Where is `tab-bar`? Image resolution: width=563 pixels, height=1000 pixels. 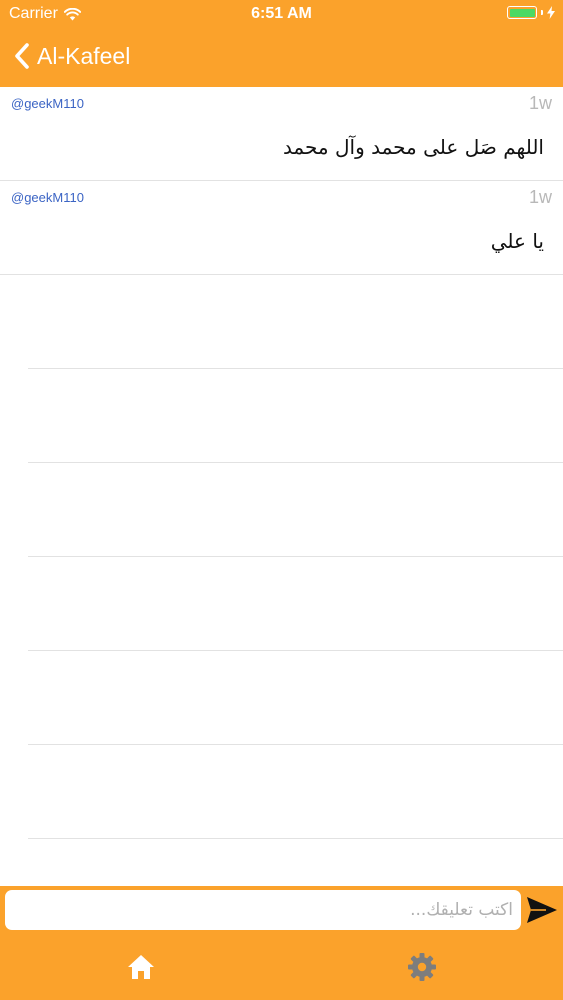
tab-bar is located at coordinates (281, 967).